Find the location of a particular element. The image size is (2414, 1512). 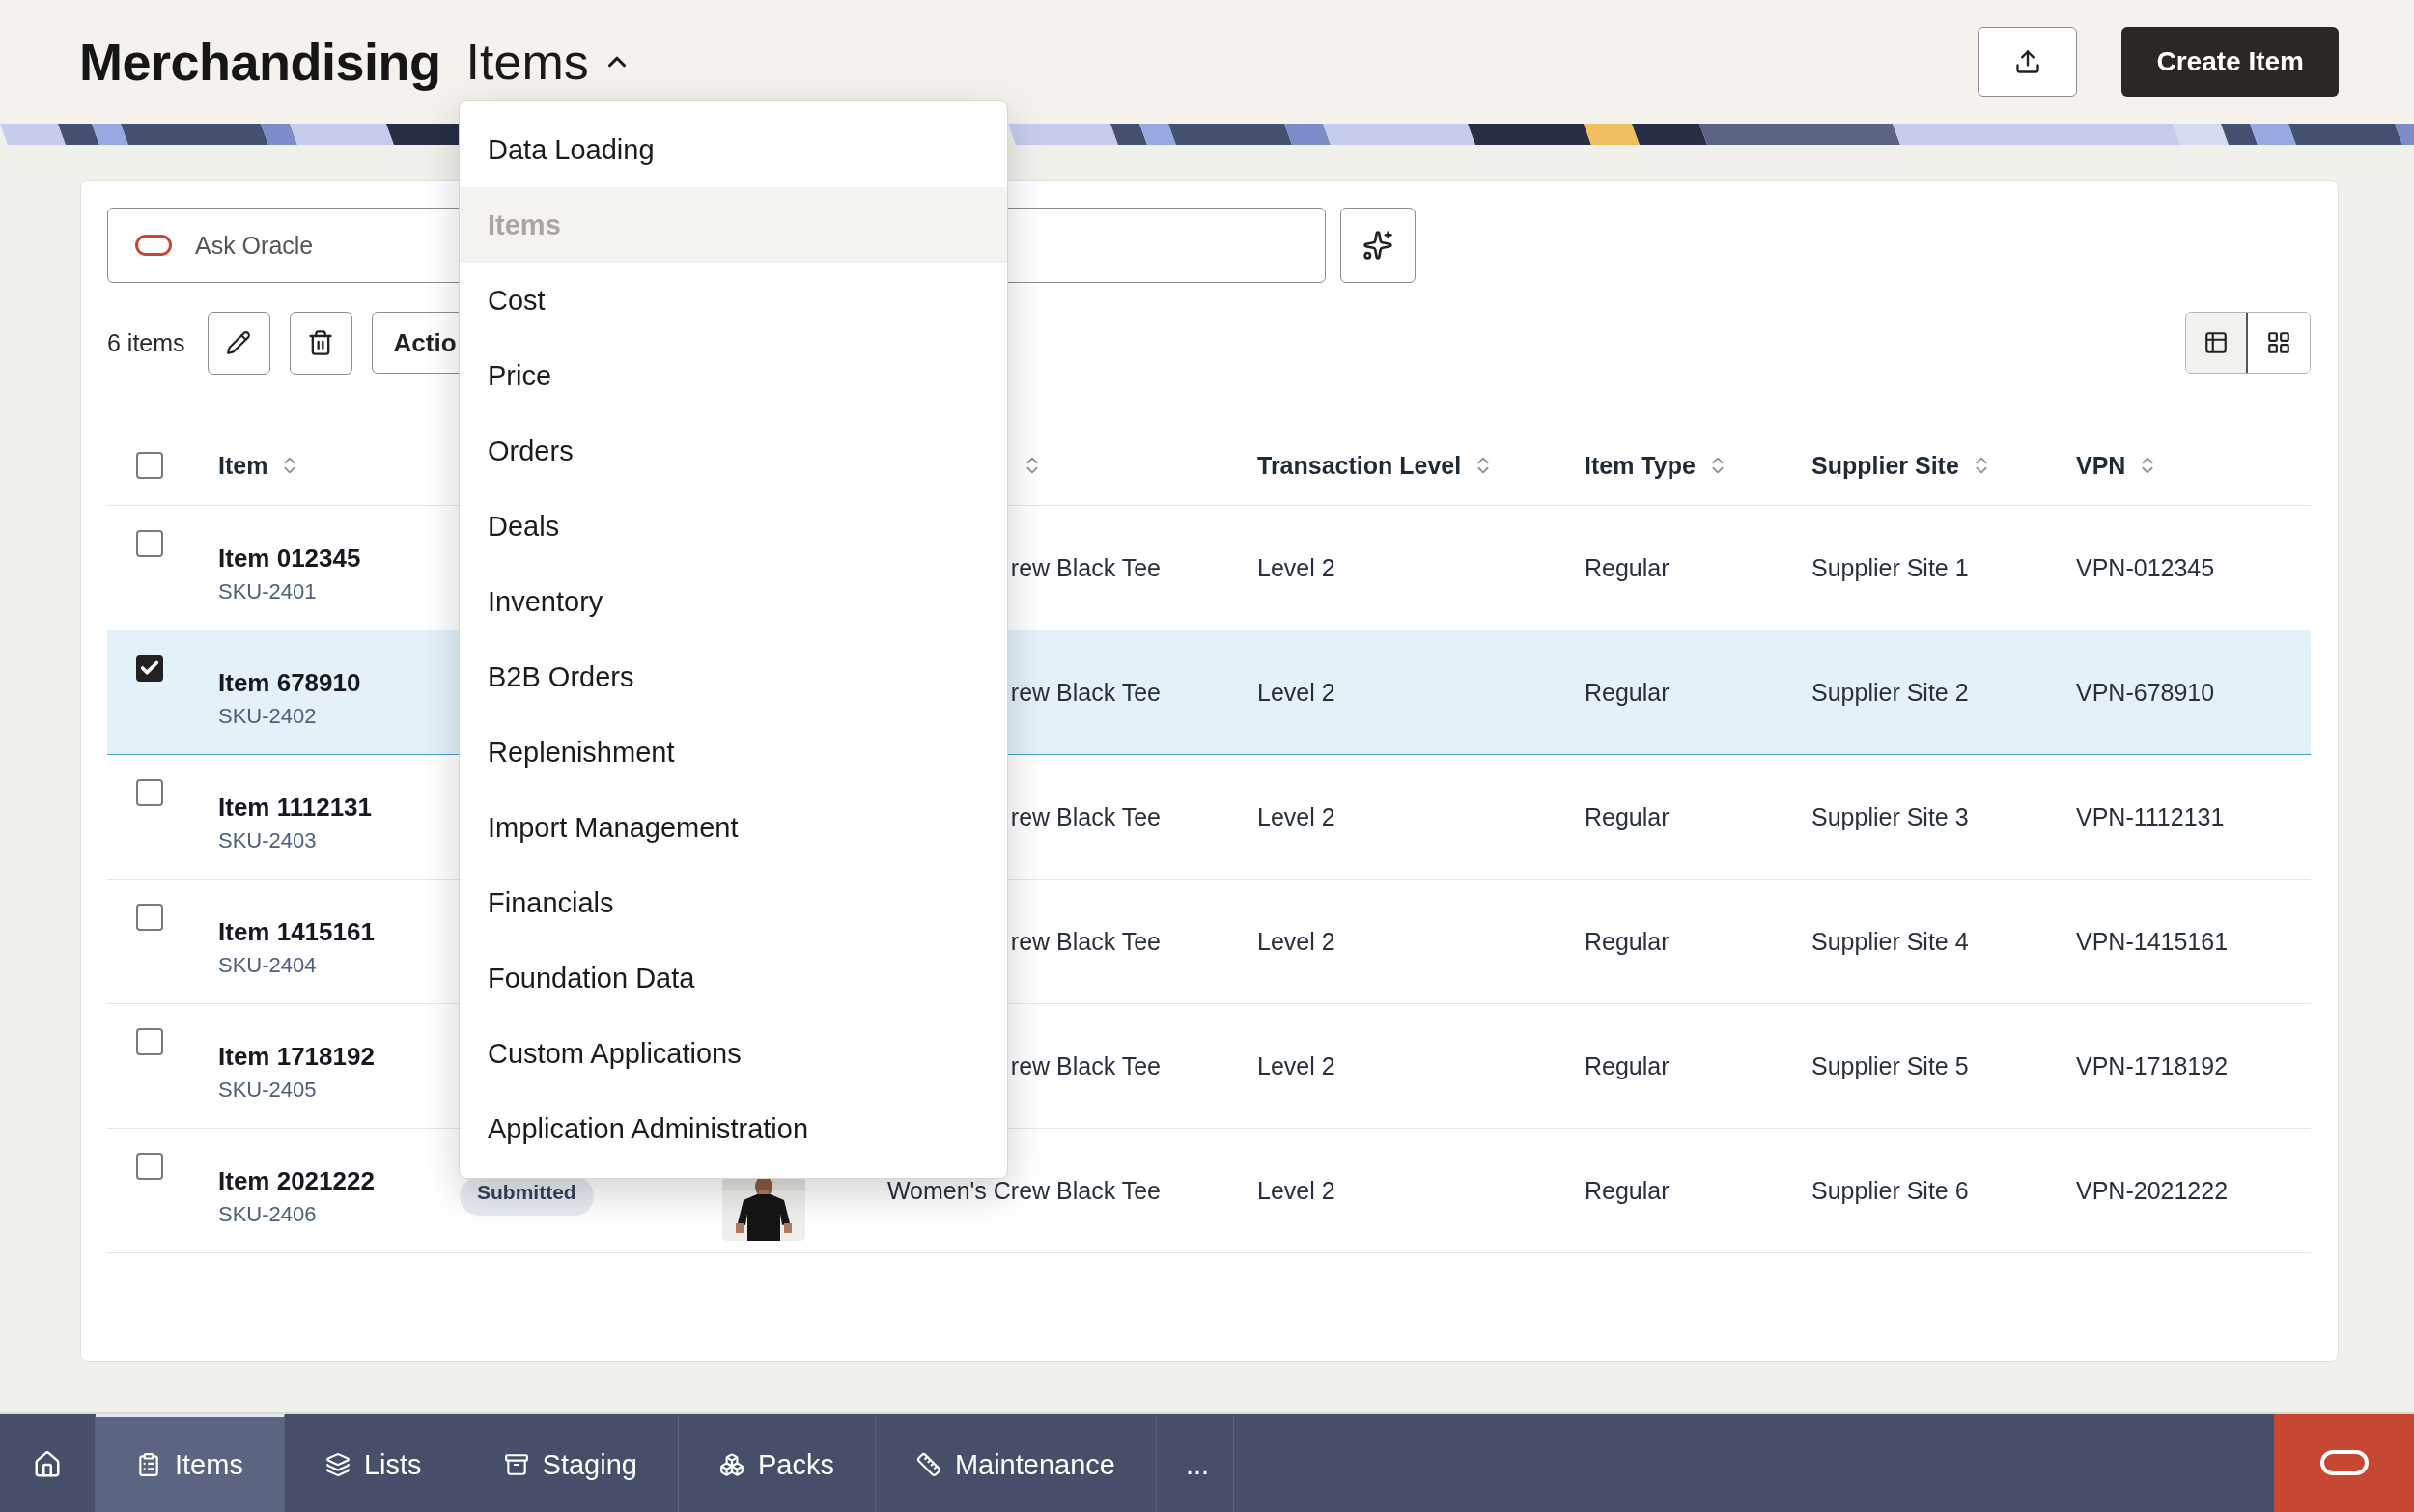

table-cell: Women's Crew Black Tee is located at coordinates (1024, 1191).